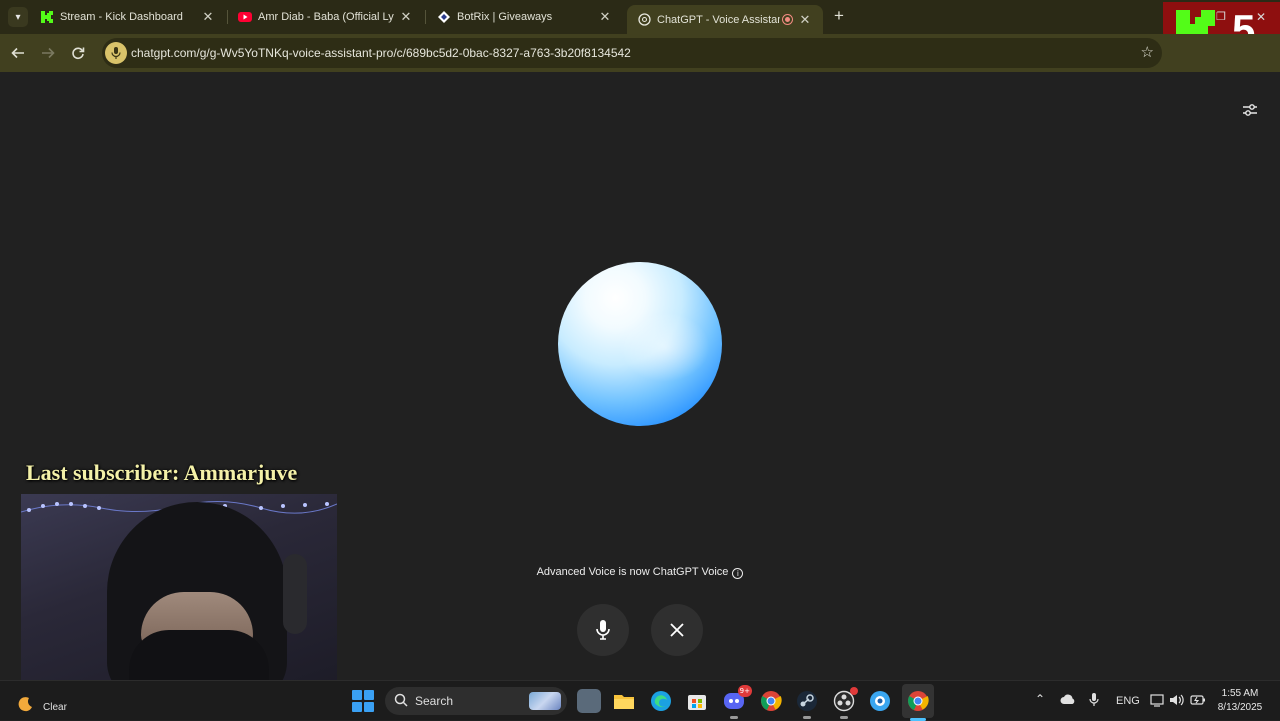  What do you see at coordinates (1221, 16) in the screenshot?
I see `restore-window-icon: ❐` at bounding box center [1221, 16].